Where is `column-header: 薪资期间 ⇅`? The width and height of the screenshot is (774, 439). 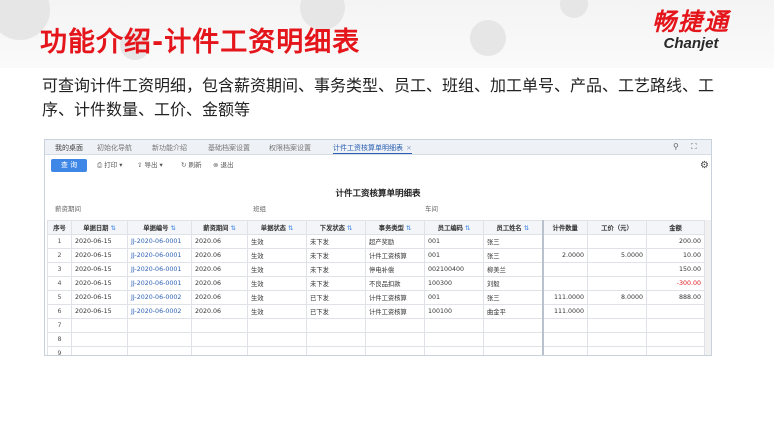 column-header: 薪资期间 ⇅ is located at coordinates (219, 227).